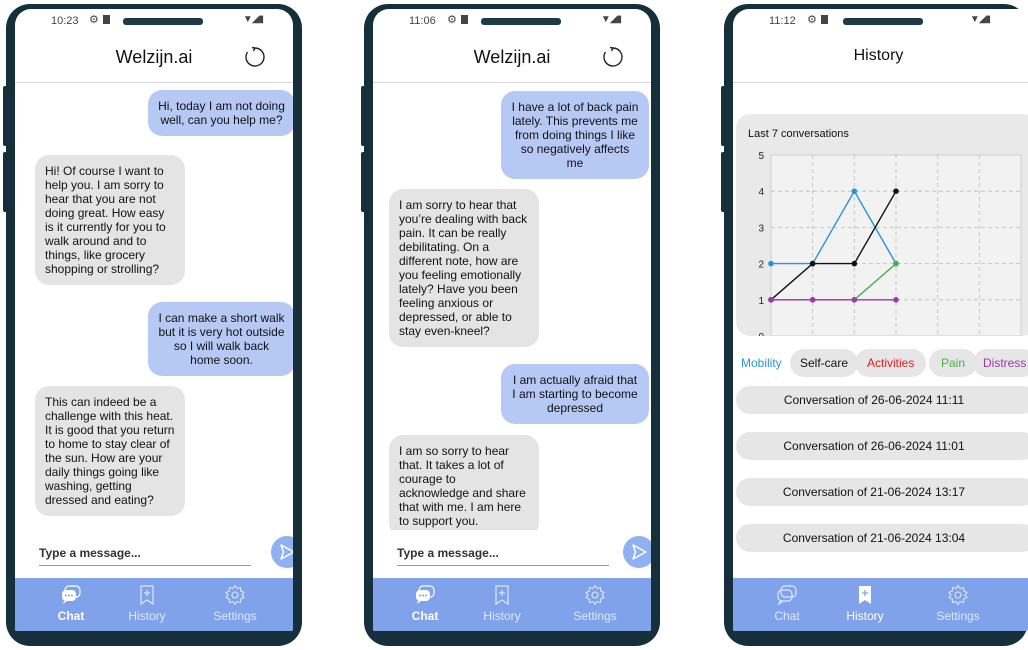 The height and width of the screenshot is (650, 1028). What do you see at coordinates (761, 301) in the screenshot?
I see `y-tick-label: 1` at bounding box center [761, 301].